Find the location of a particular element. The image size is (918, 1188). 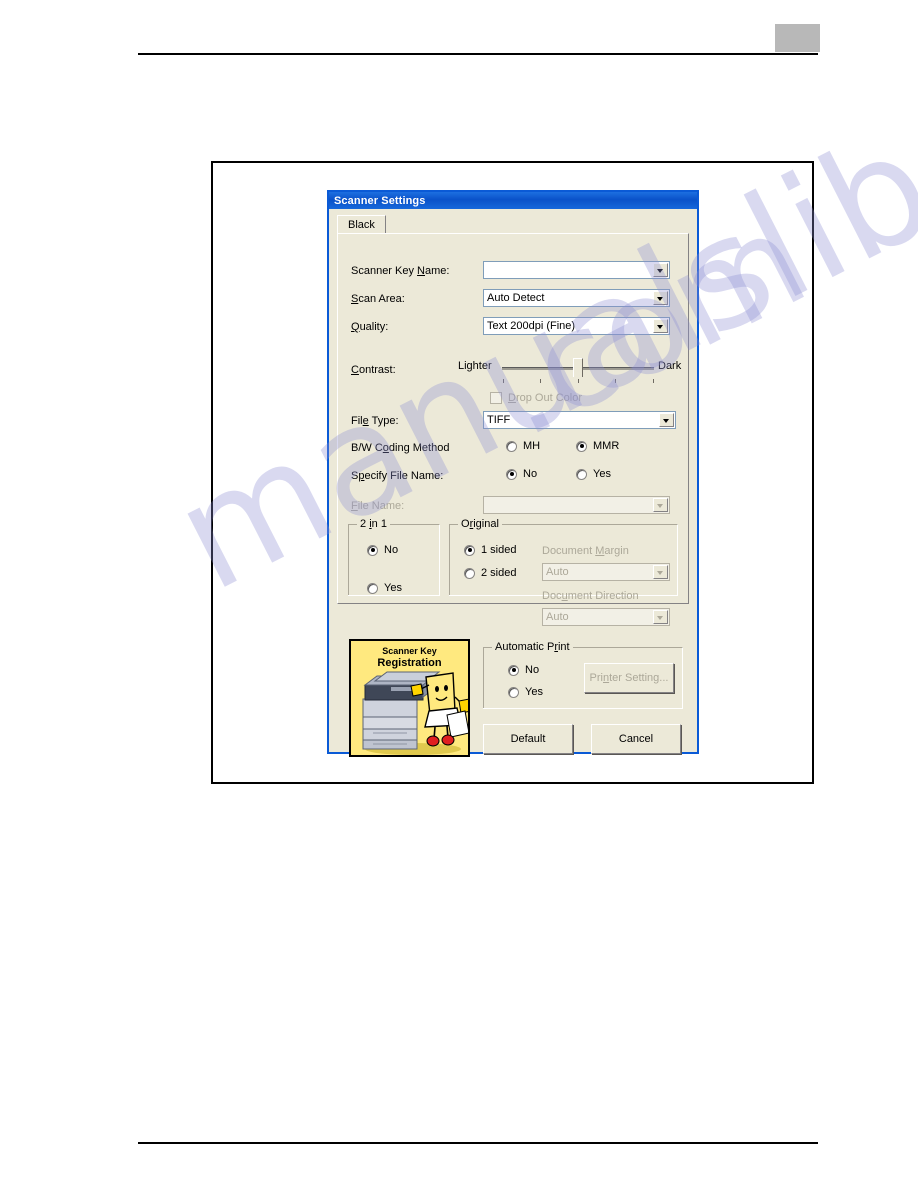

illustration-title: Scanner Key Registration is located at coordinates (409, 657).